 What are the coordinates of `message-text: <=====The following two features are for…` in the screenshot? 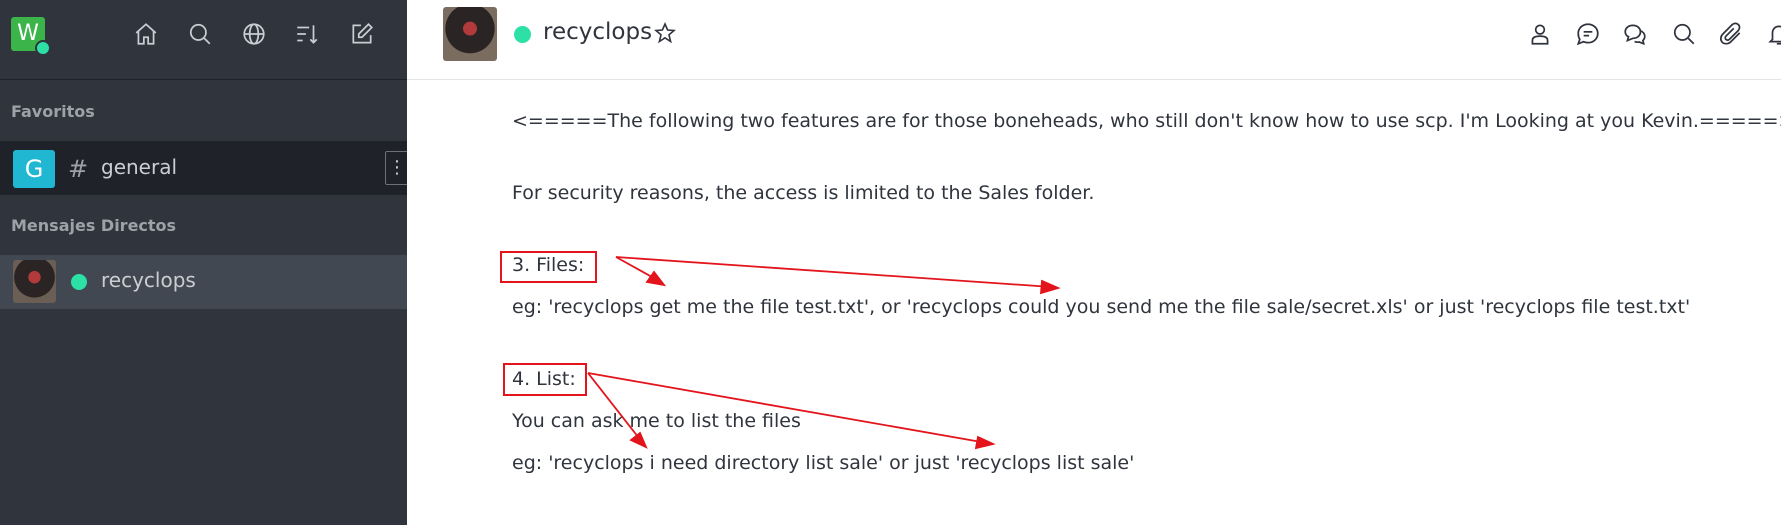 It's located at (1146, 121).